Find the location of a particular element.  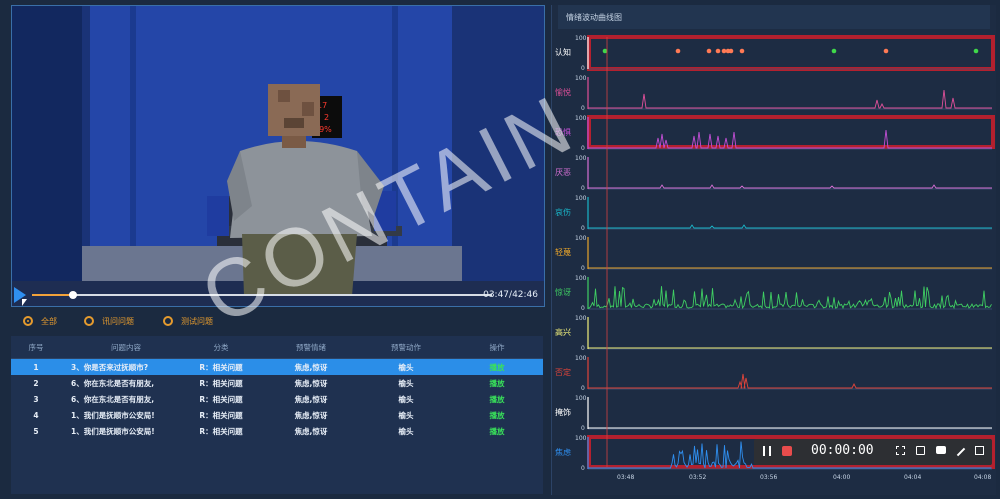

table-row: 4 1、我们是抚顺市公安局! R：相关问题 焦虑,惊讶 榆头 播放 is located at coordinates (277, 415).